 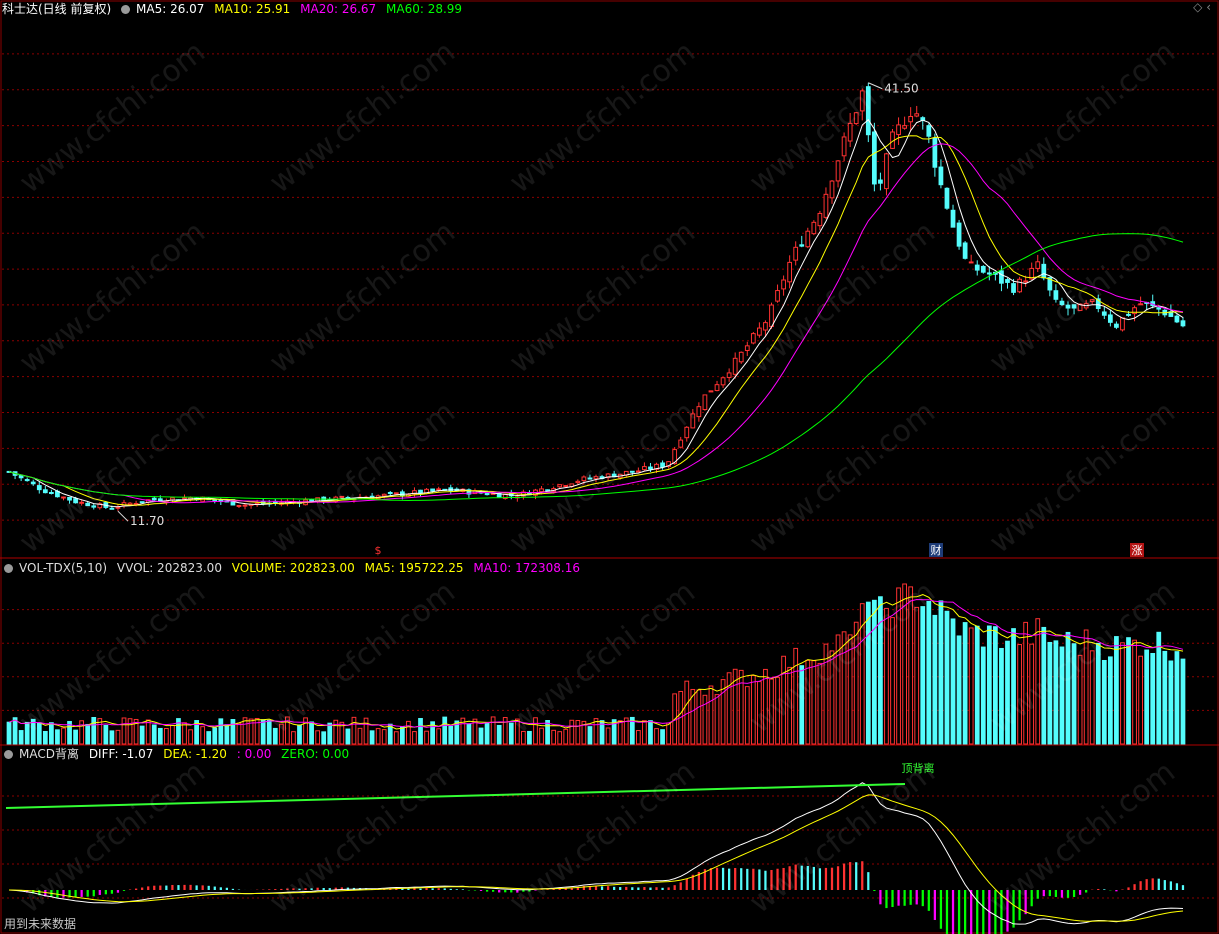 What do you see at coordinates (170, 9) in the screenshot?
I see `ma5-label: MA5: 26.07` at bounding box center [170, 9].